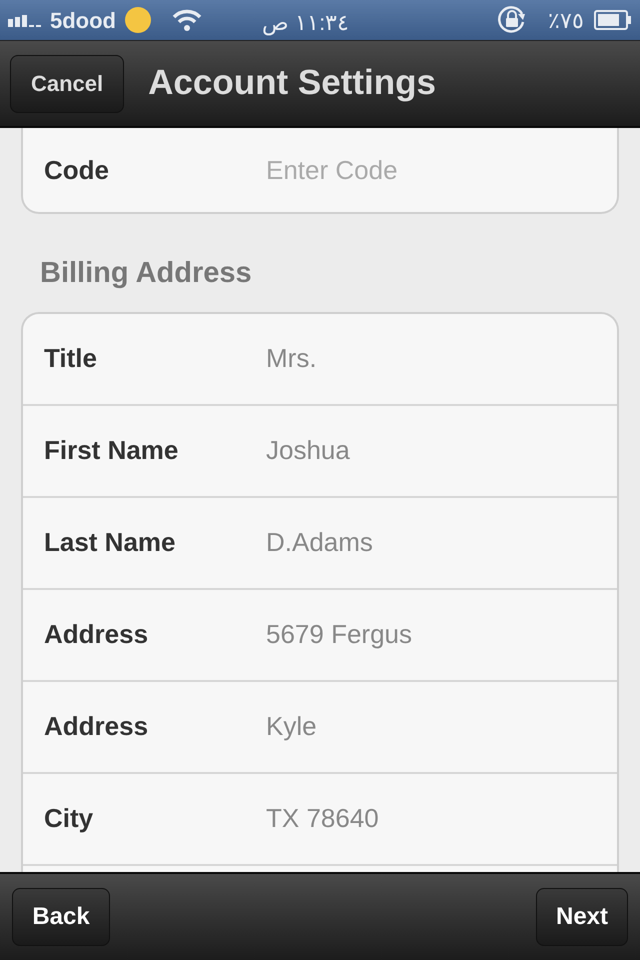 The image size is (640, 960). What do you see at coordinates (67, 83) in the screenshot?
I see `cancel-button: Cancel` at bounding box center [67, 83].